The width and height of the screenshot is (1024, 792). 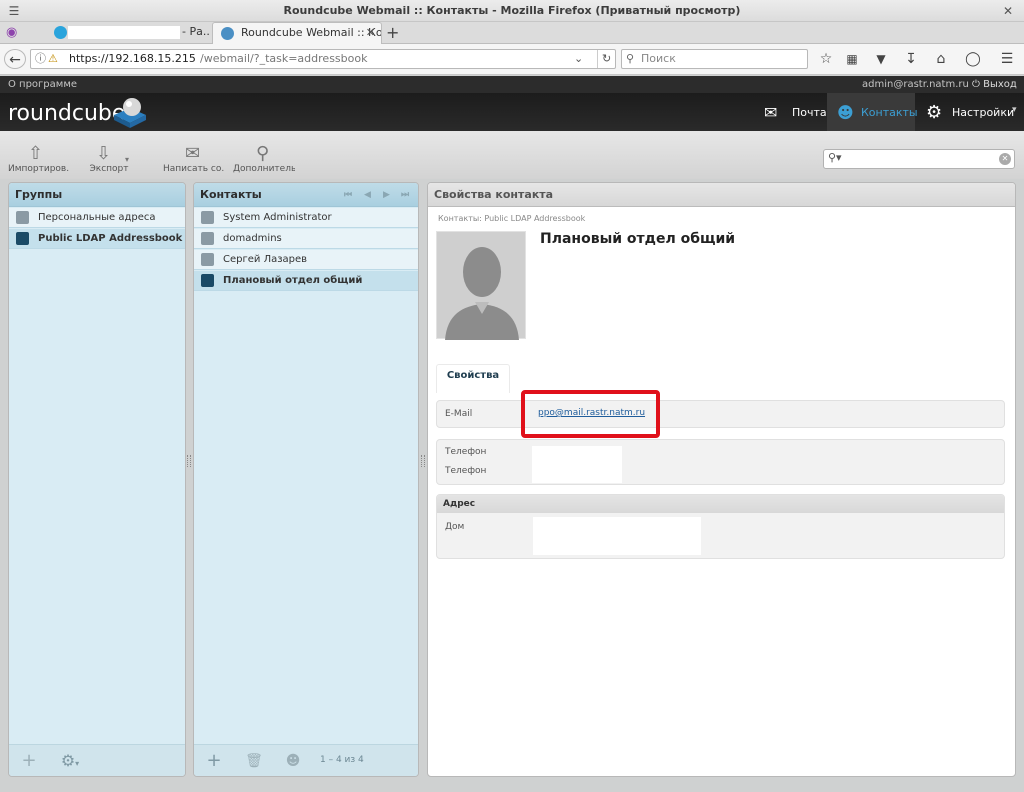 I want to click on contact-row: domadmins, so click(x=306, y=239).